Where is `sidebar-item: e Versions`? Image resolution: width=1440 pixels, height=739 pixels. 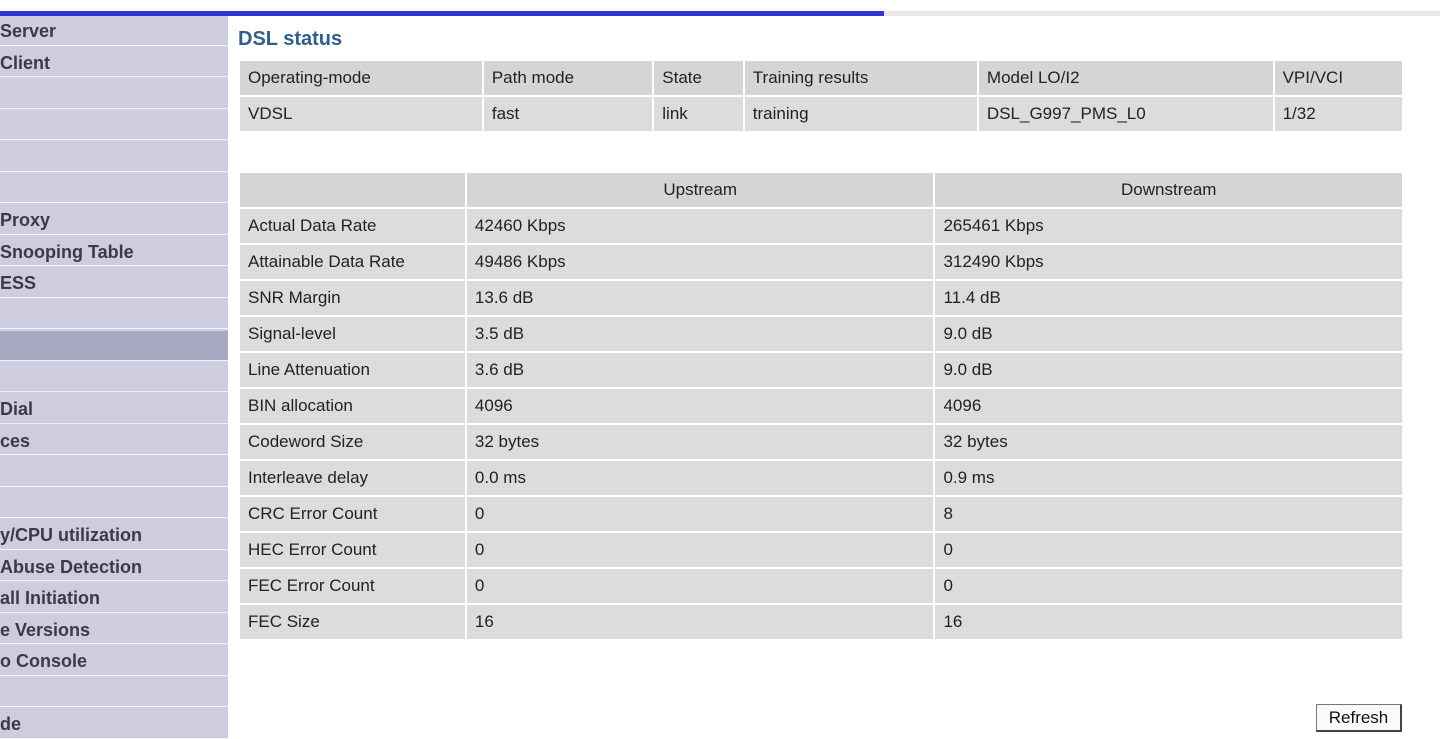
sidebar-item: e Versions is located at coordinates (114, 629).